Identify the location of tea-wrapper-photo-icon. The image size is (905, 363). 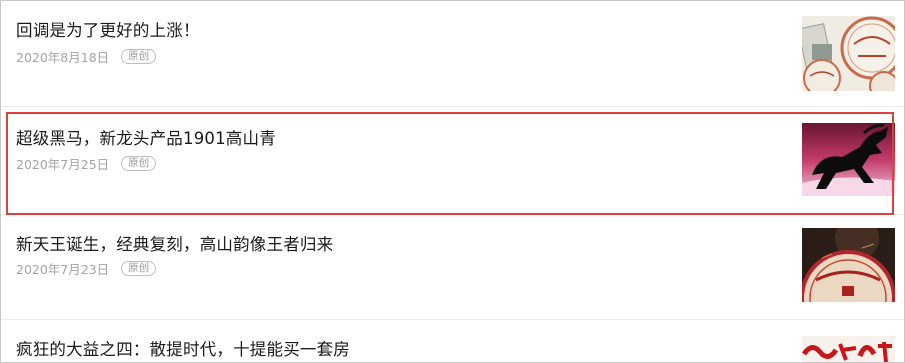
(848, 265).